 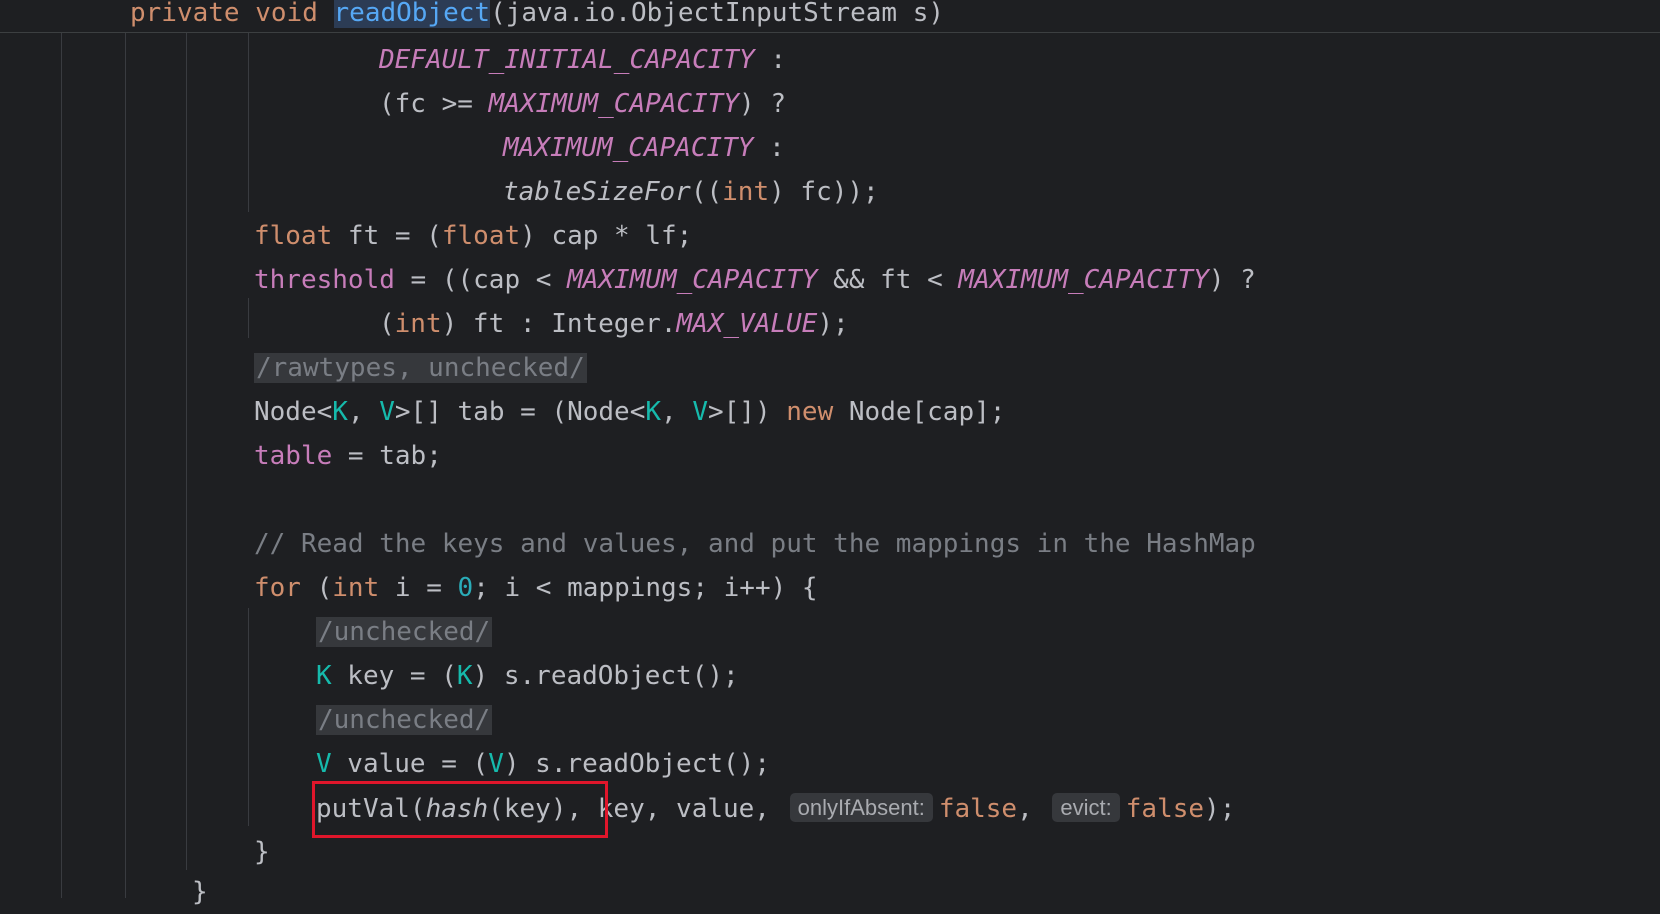 I want to click on code-text: ) cap * lf;, so click(x=606, y=236).